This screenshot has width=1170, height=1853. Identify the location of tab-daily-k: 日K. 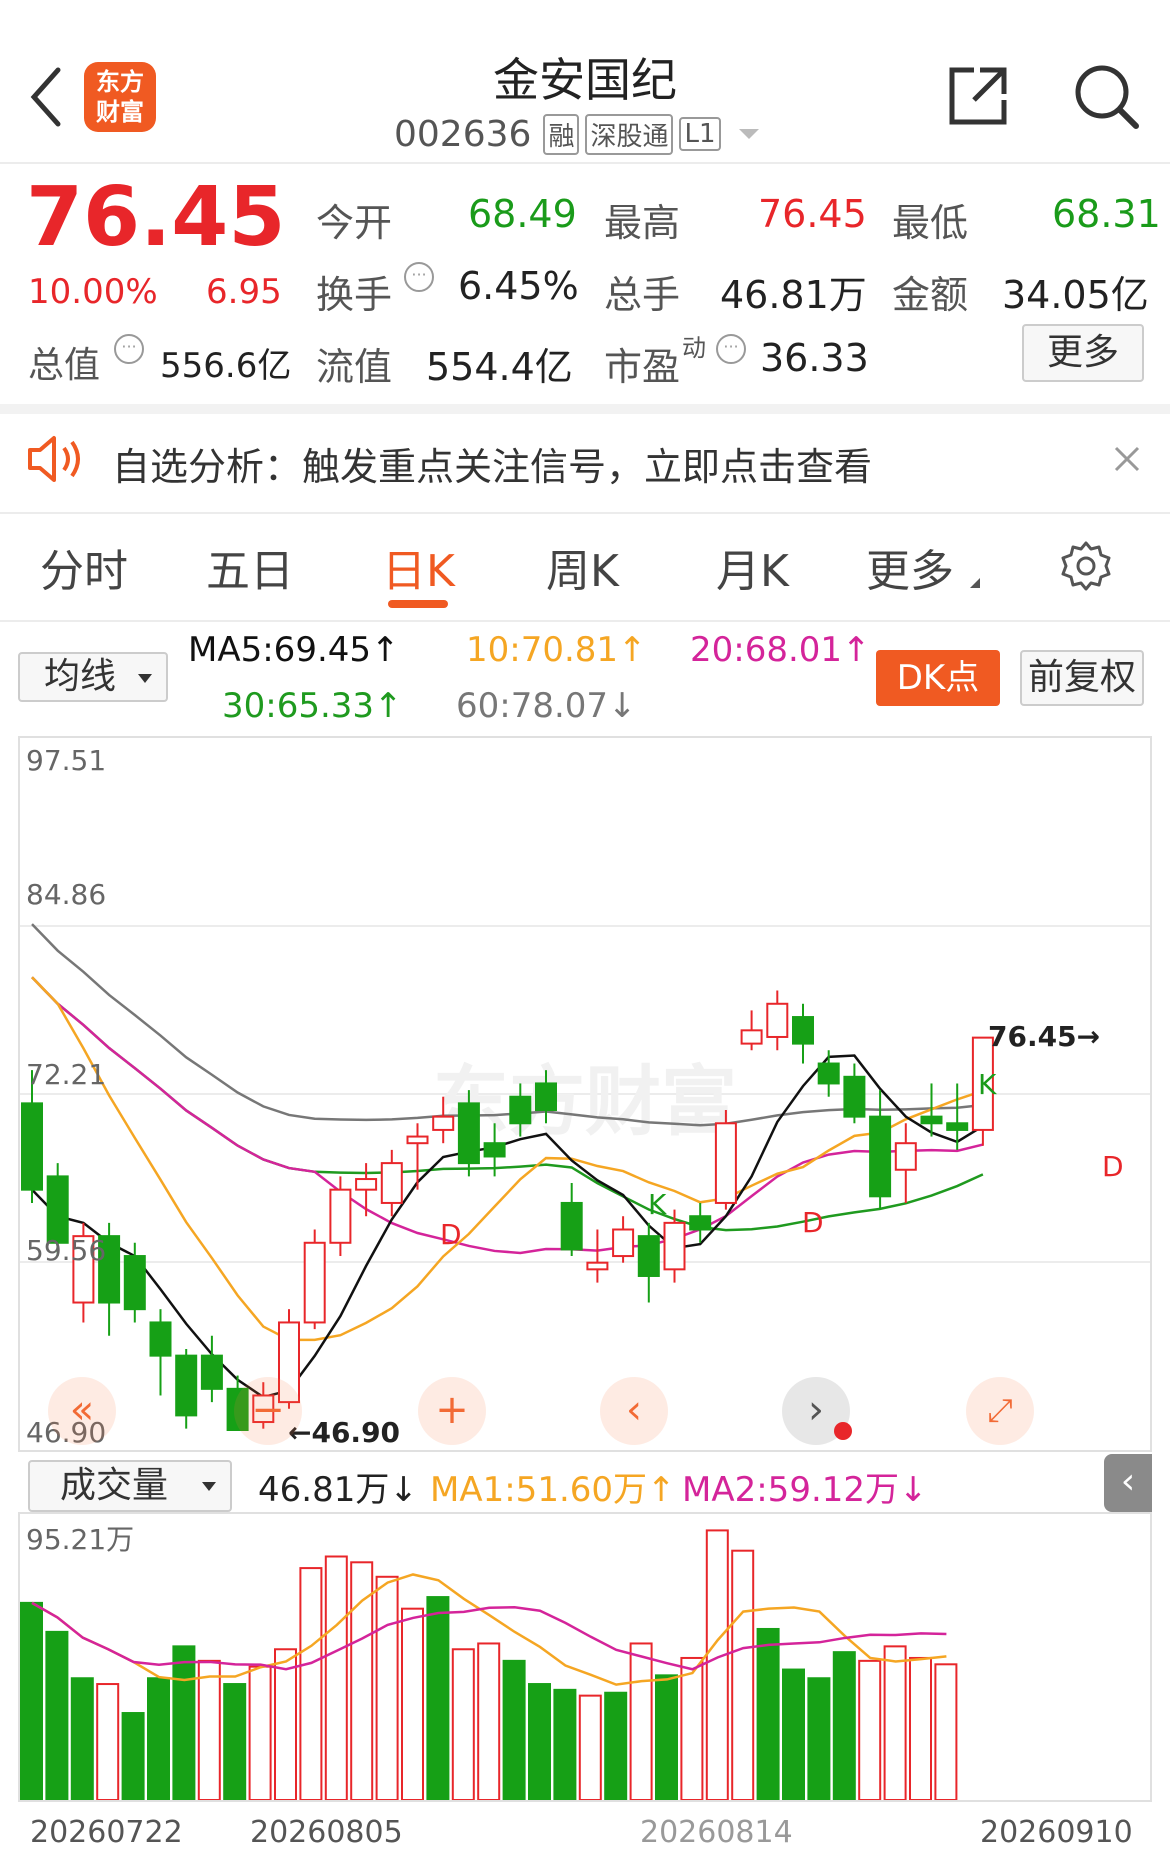
(418, 567).